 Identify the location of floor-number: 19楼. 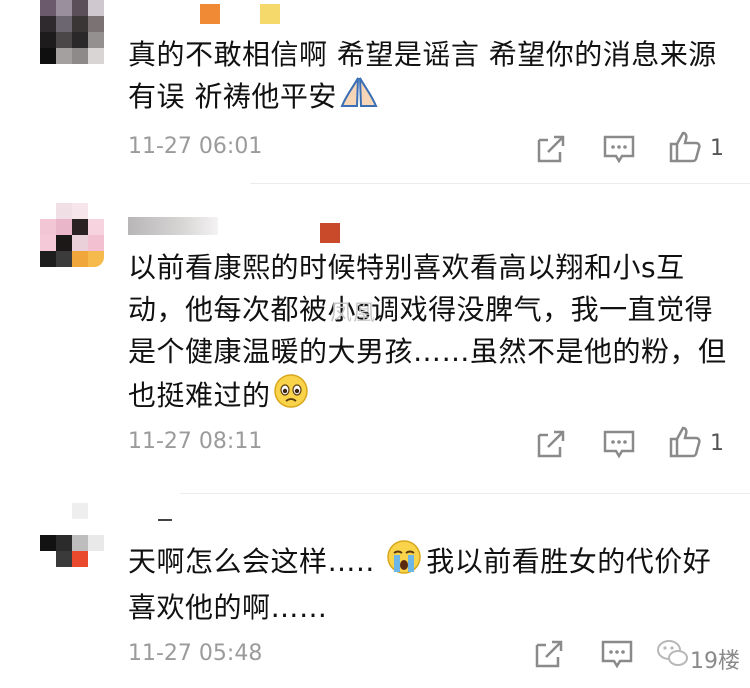
(715, 661).